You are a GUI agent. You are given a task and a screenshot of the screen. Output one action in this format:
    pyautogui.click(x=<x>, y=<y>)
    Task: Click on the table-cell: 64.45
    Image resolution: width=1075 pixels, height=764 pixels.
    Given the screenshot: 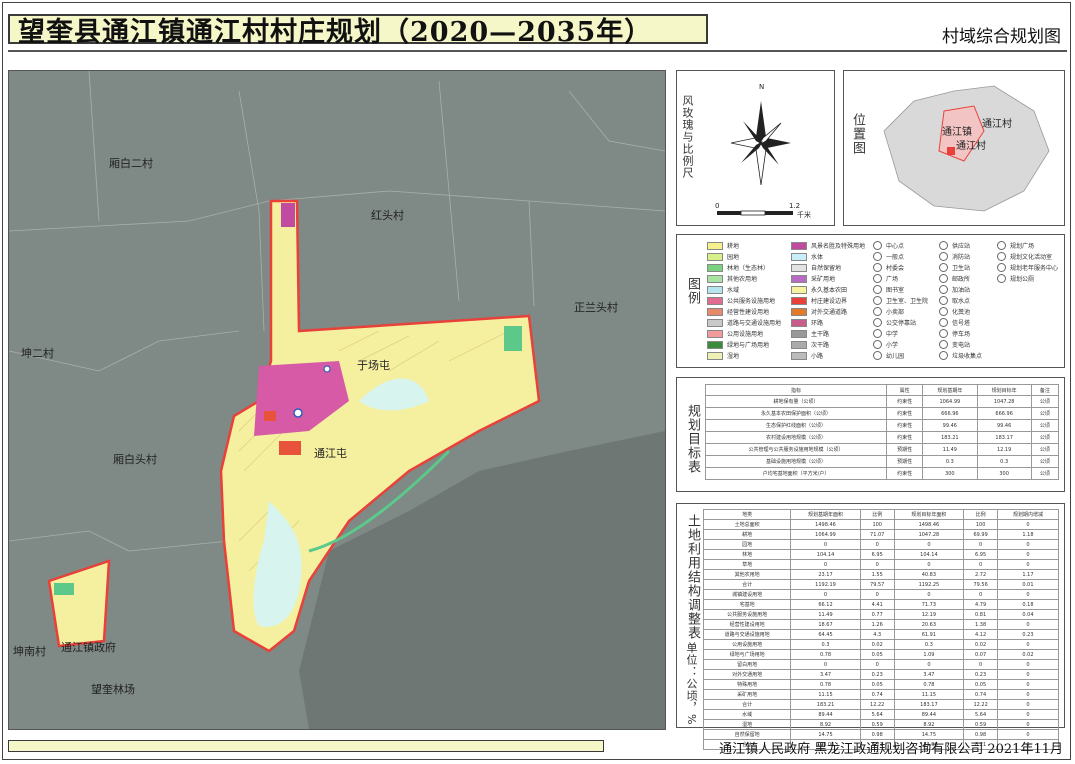 What is the action you would take?
    pyautogui.click(x=825, y=634)
    